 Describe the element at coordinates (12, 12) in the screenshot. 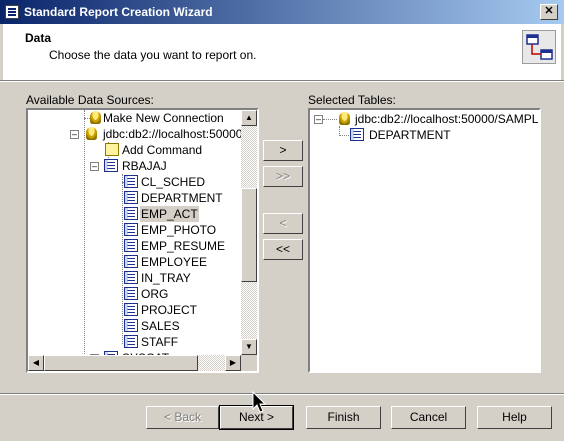

I see `app-icon` at that location.